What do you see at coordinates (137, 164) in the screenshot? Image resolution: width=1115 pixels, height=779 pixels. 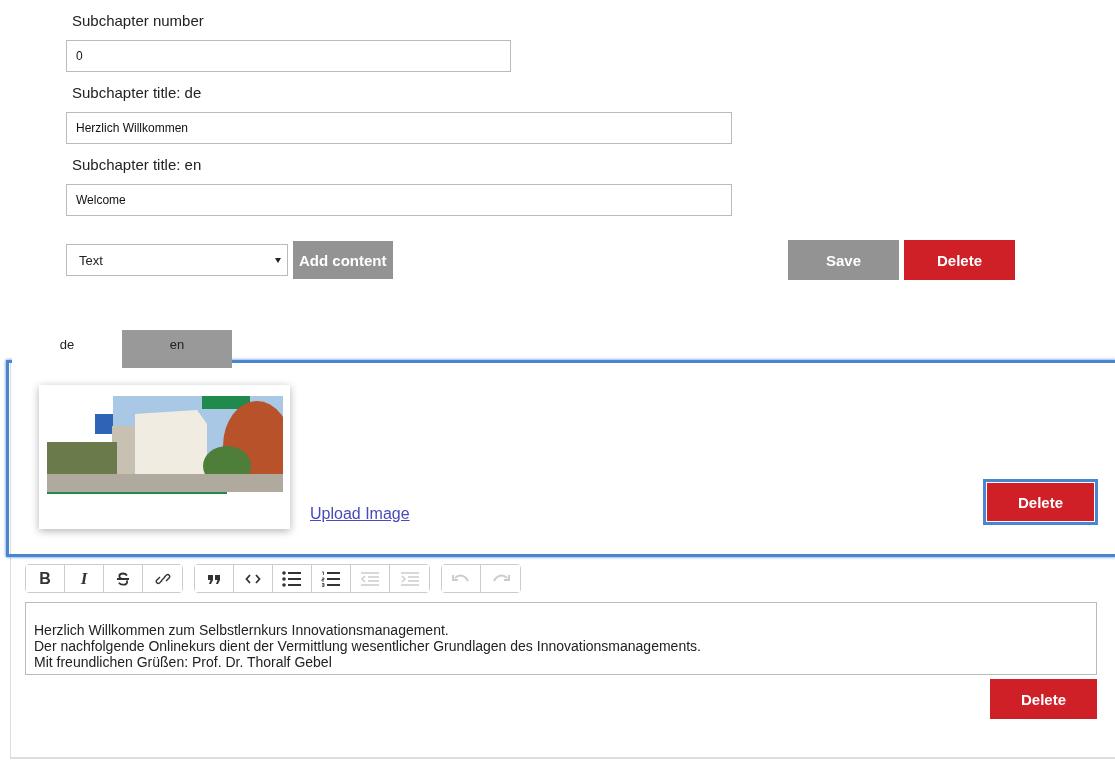 I see `field-label: Subchapter title: en` at bounding box center [137, 164].